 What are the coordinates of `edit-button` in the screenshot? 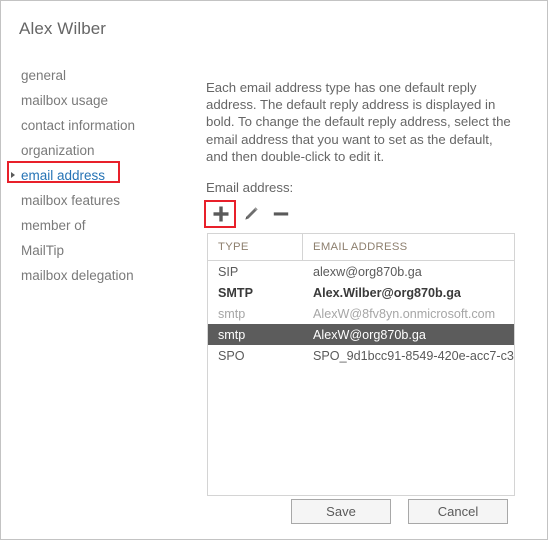 It's located at (251, 214).